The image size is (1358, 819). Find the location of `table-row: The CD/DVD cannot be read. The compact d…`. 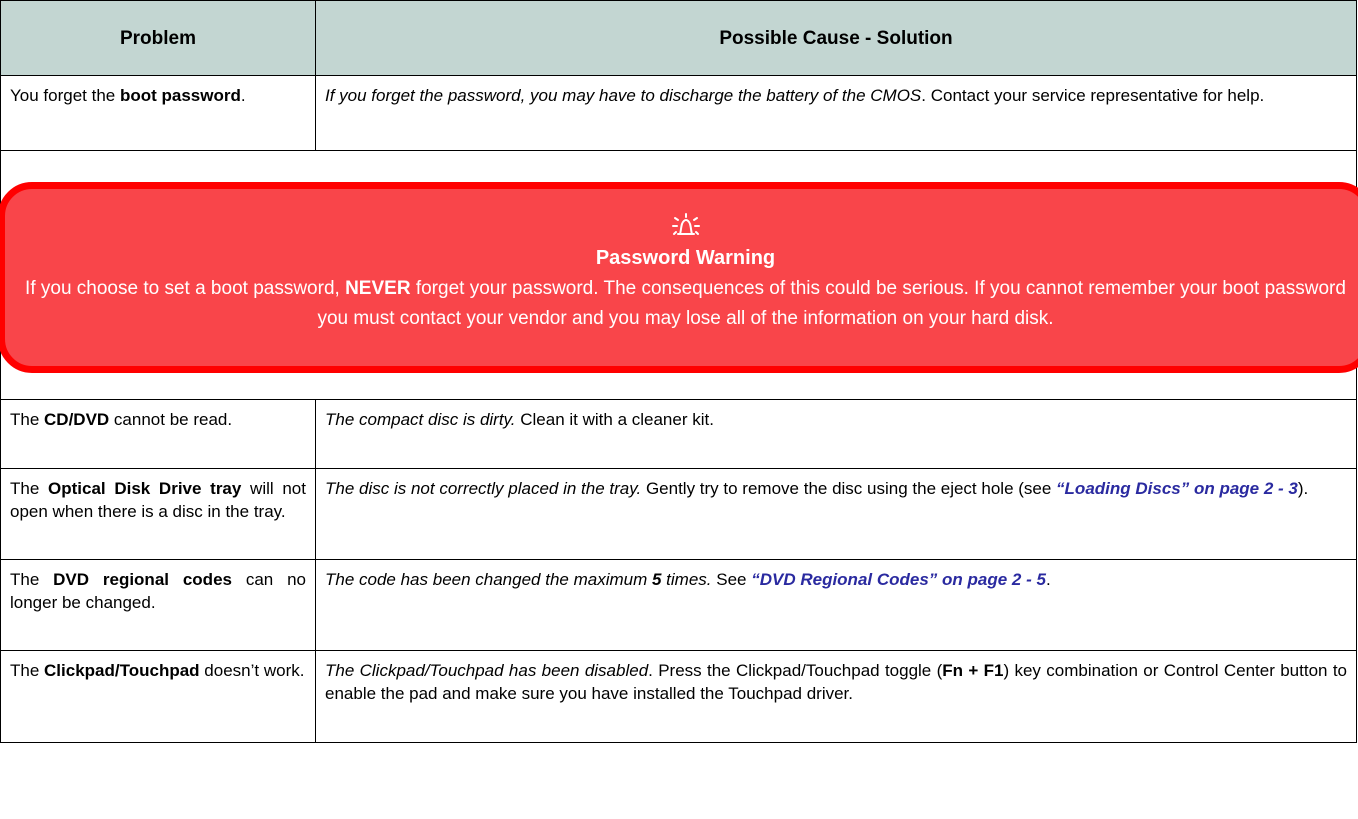

table-row: The CD/DVD cannot be read. The compact d… is located at coordinates (678, 434).